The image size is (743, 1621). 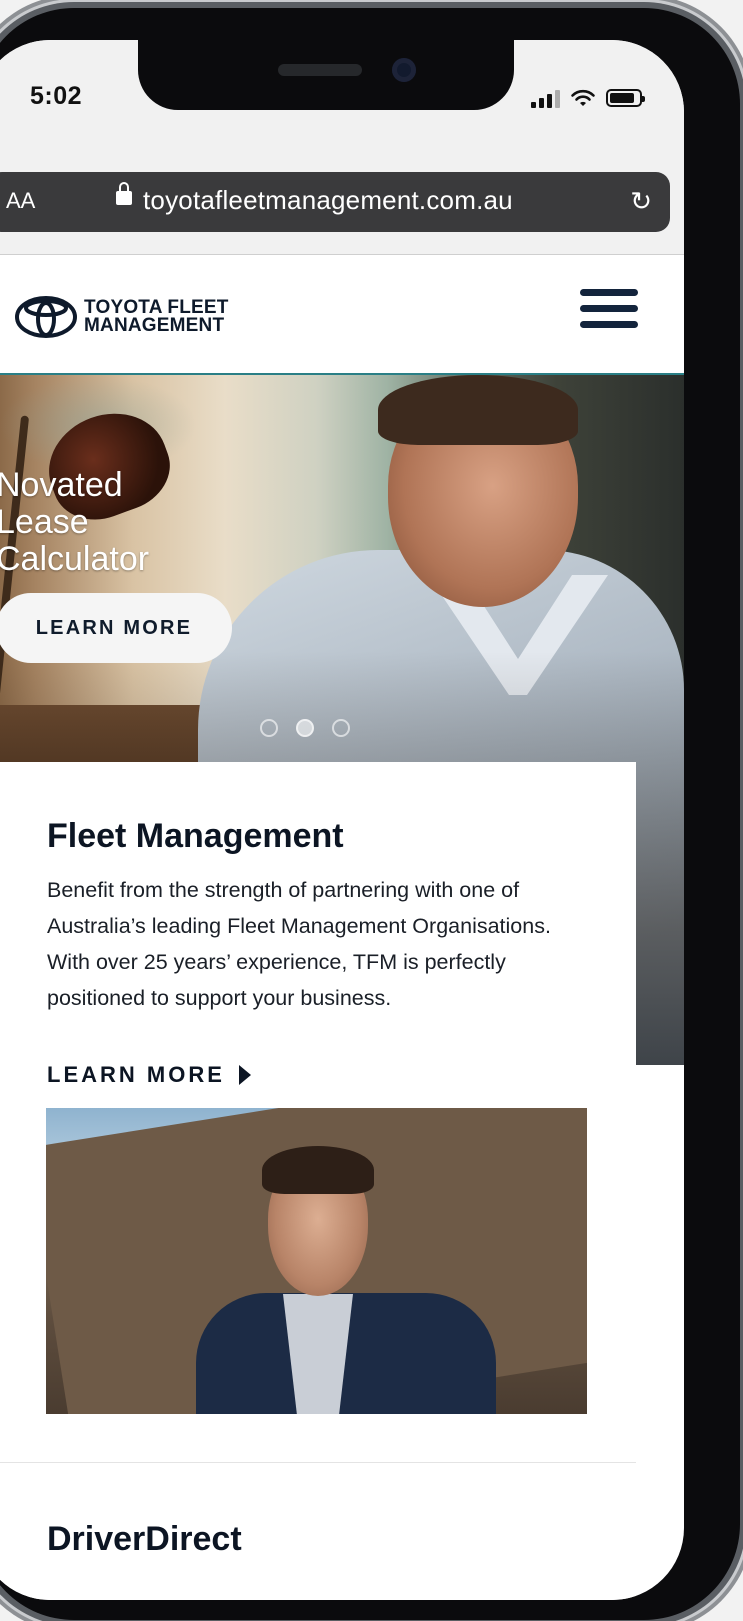 I want to click on text-size-button: AA, so click(x=20, y=201).